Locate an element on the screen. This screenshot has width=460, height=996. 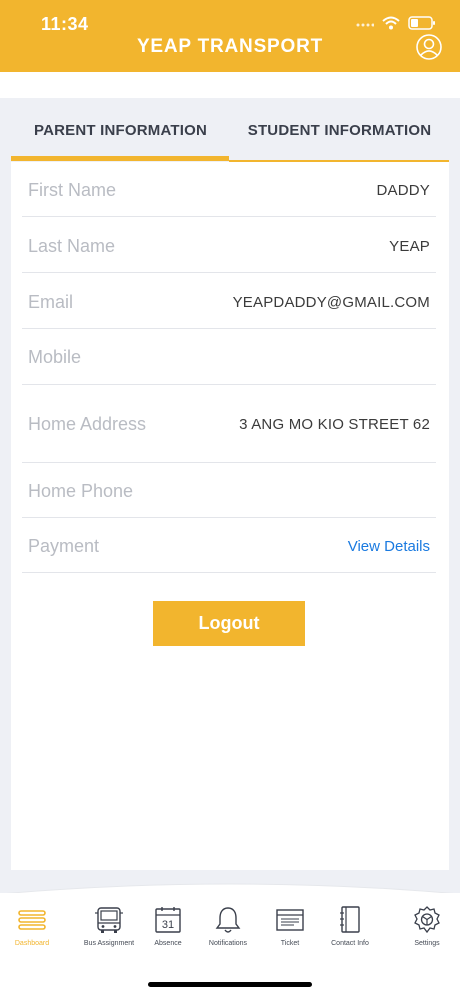
app-header: 11:34 YEAP TRANSPORT is located at coordinates (230, 36).